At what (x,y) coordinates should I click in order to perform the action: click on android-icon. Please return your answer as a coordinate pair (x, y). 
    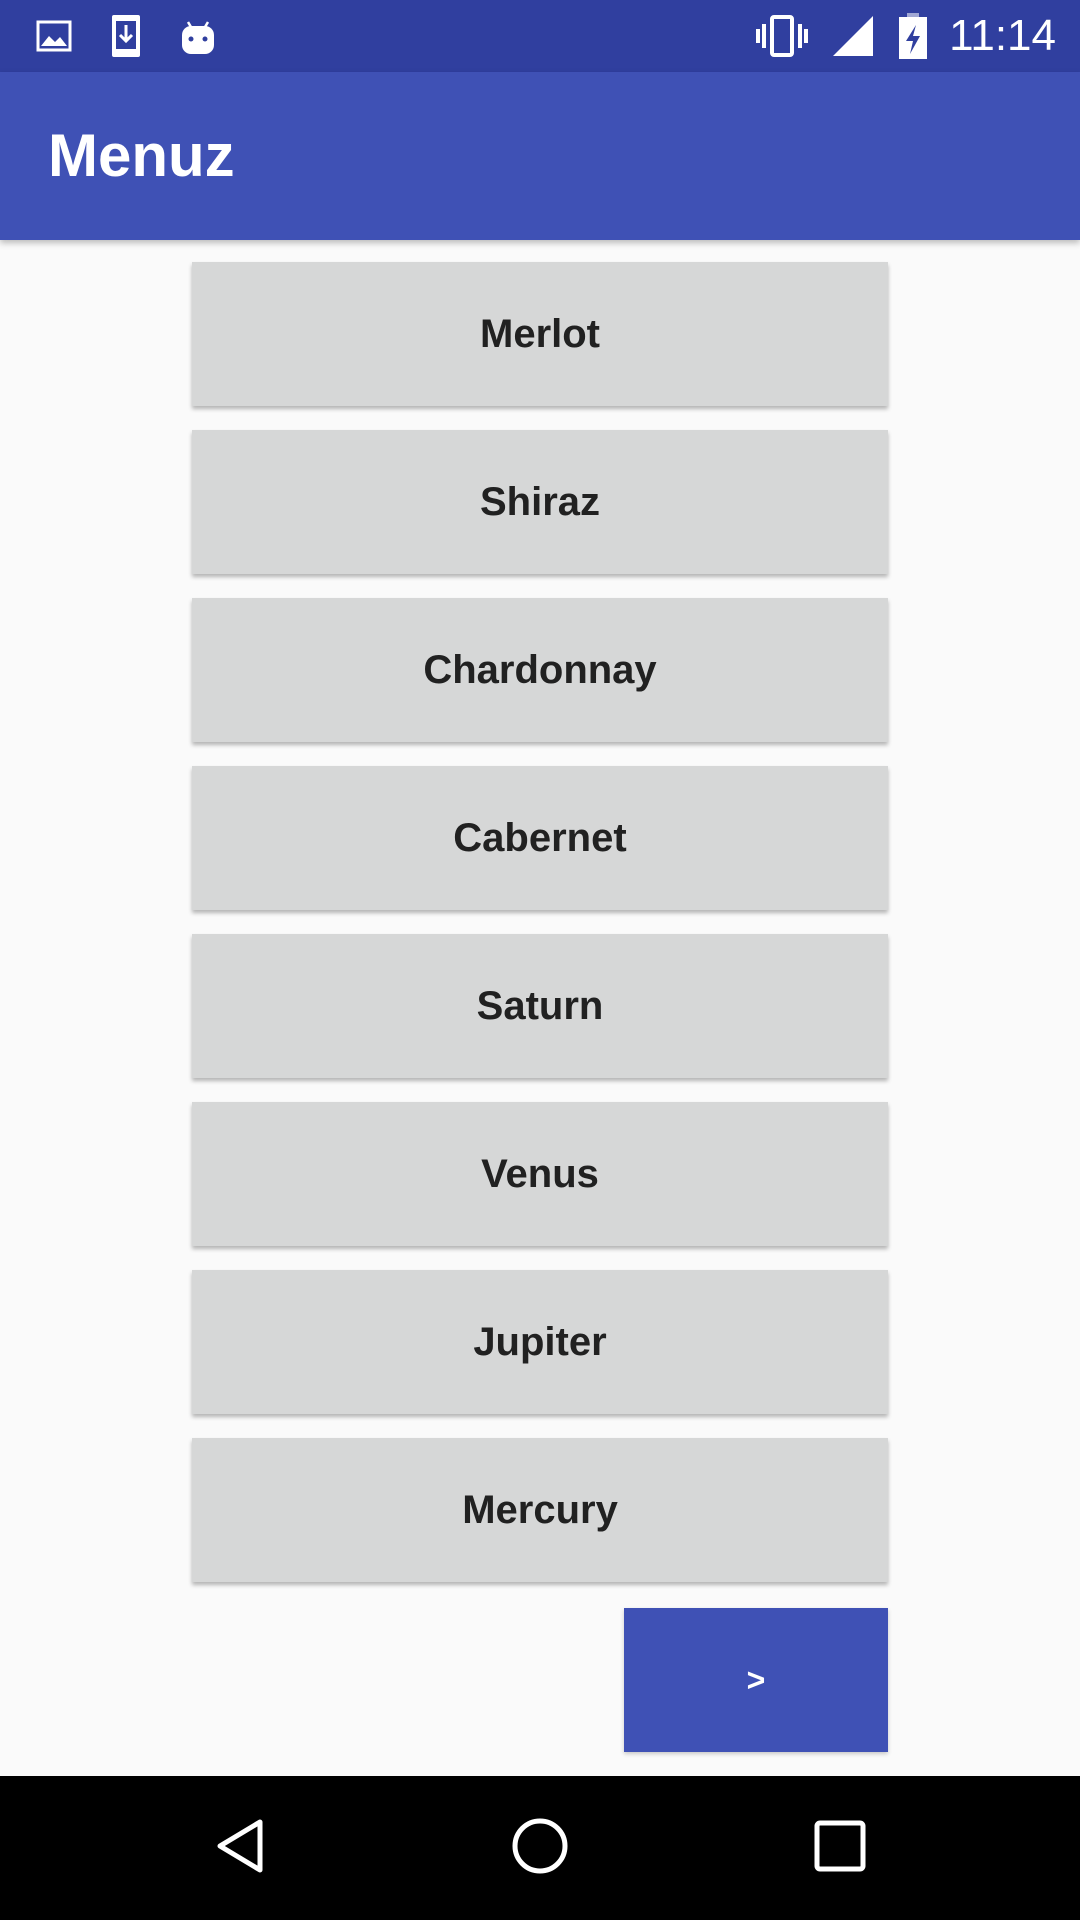
    Looking at the image, I should click on (198, 36).